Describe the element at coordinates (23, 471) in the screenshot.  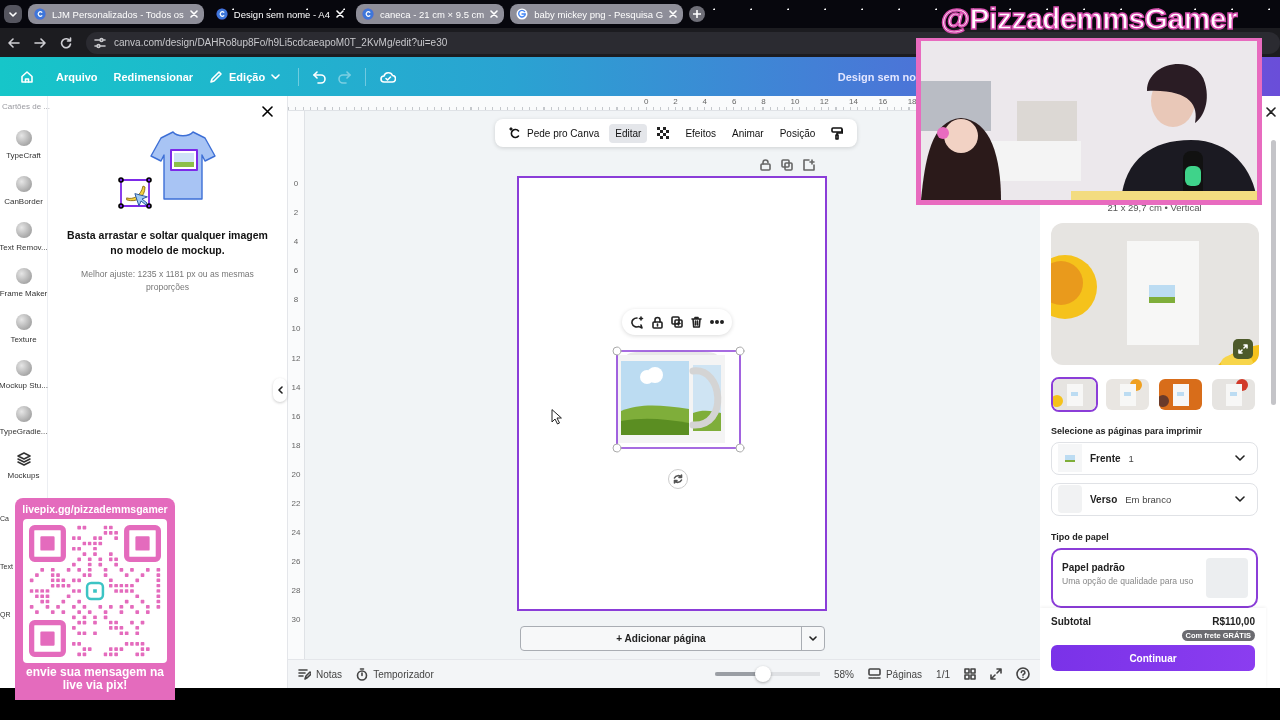
I see `rail-item: Mockups` at that location.